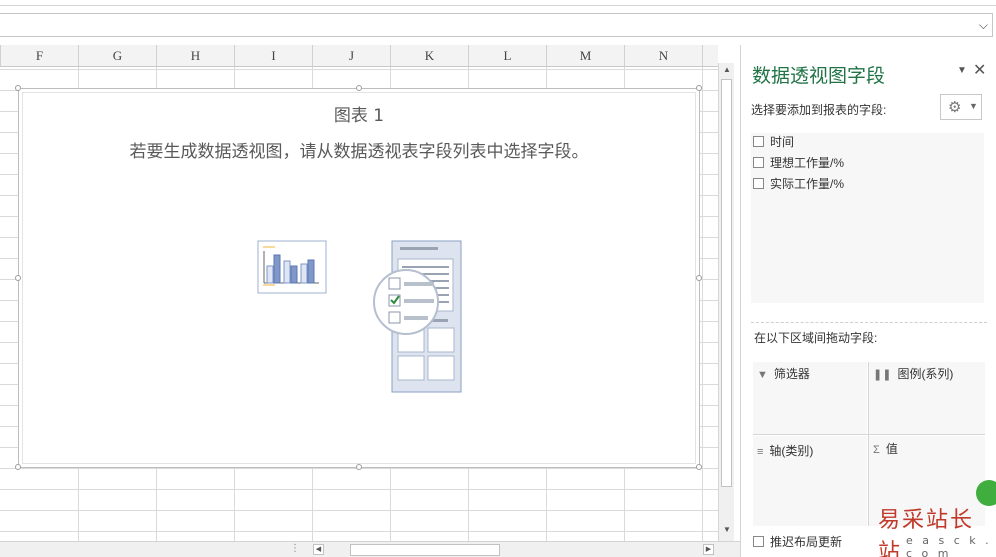 This screenshot has height=557, width=996. Describe the element at coordinates (727, 70) in the screenshot. I see `scroll-up-icon: ▲` at that location.